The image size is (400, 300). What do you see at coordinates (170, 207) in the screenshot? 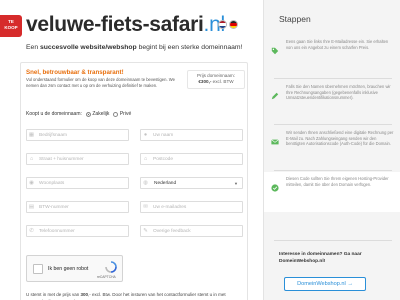
I see `email-placeholder: Uw e-mailadres` at bounding box center [170, 207].